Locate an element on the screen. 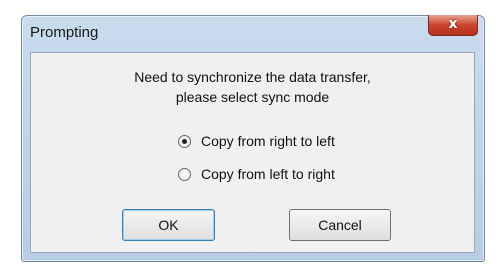  radio-unselected-icon is located at coordinates (184, 174).